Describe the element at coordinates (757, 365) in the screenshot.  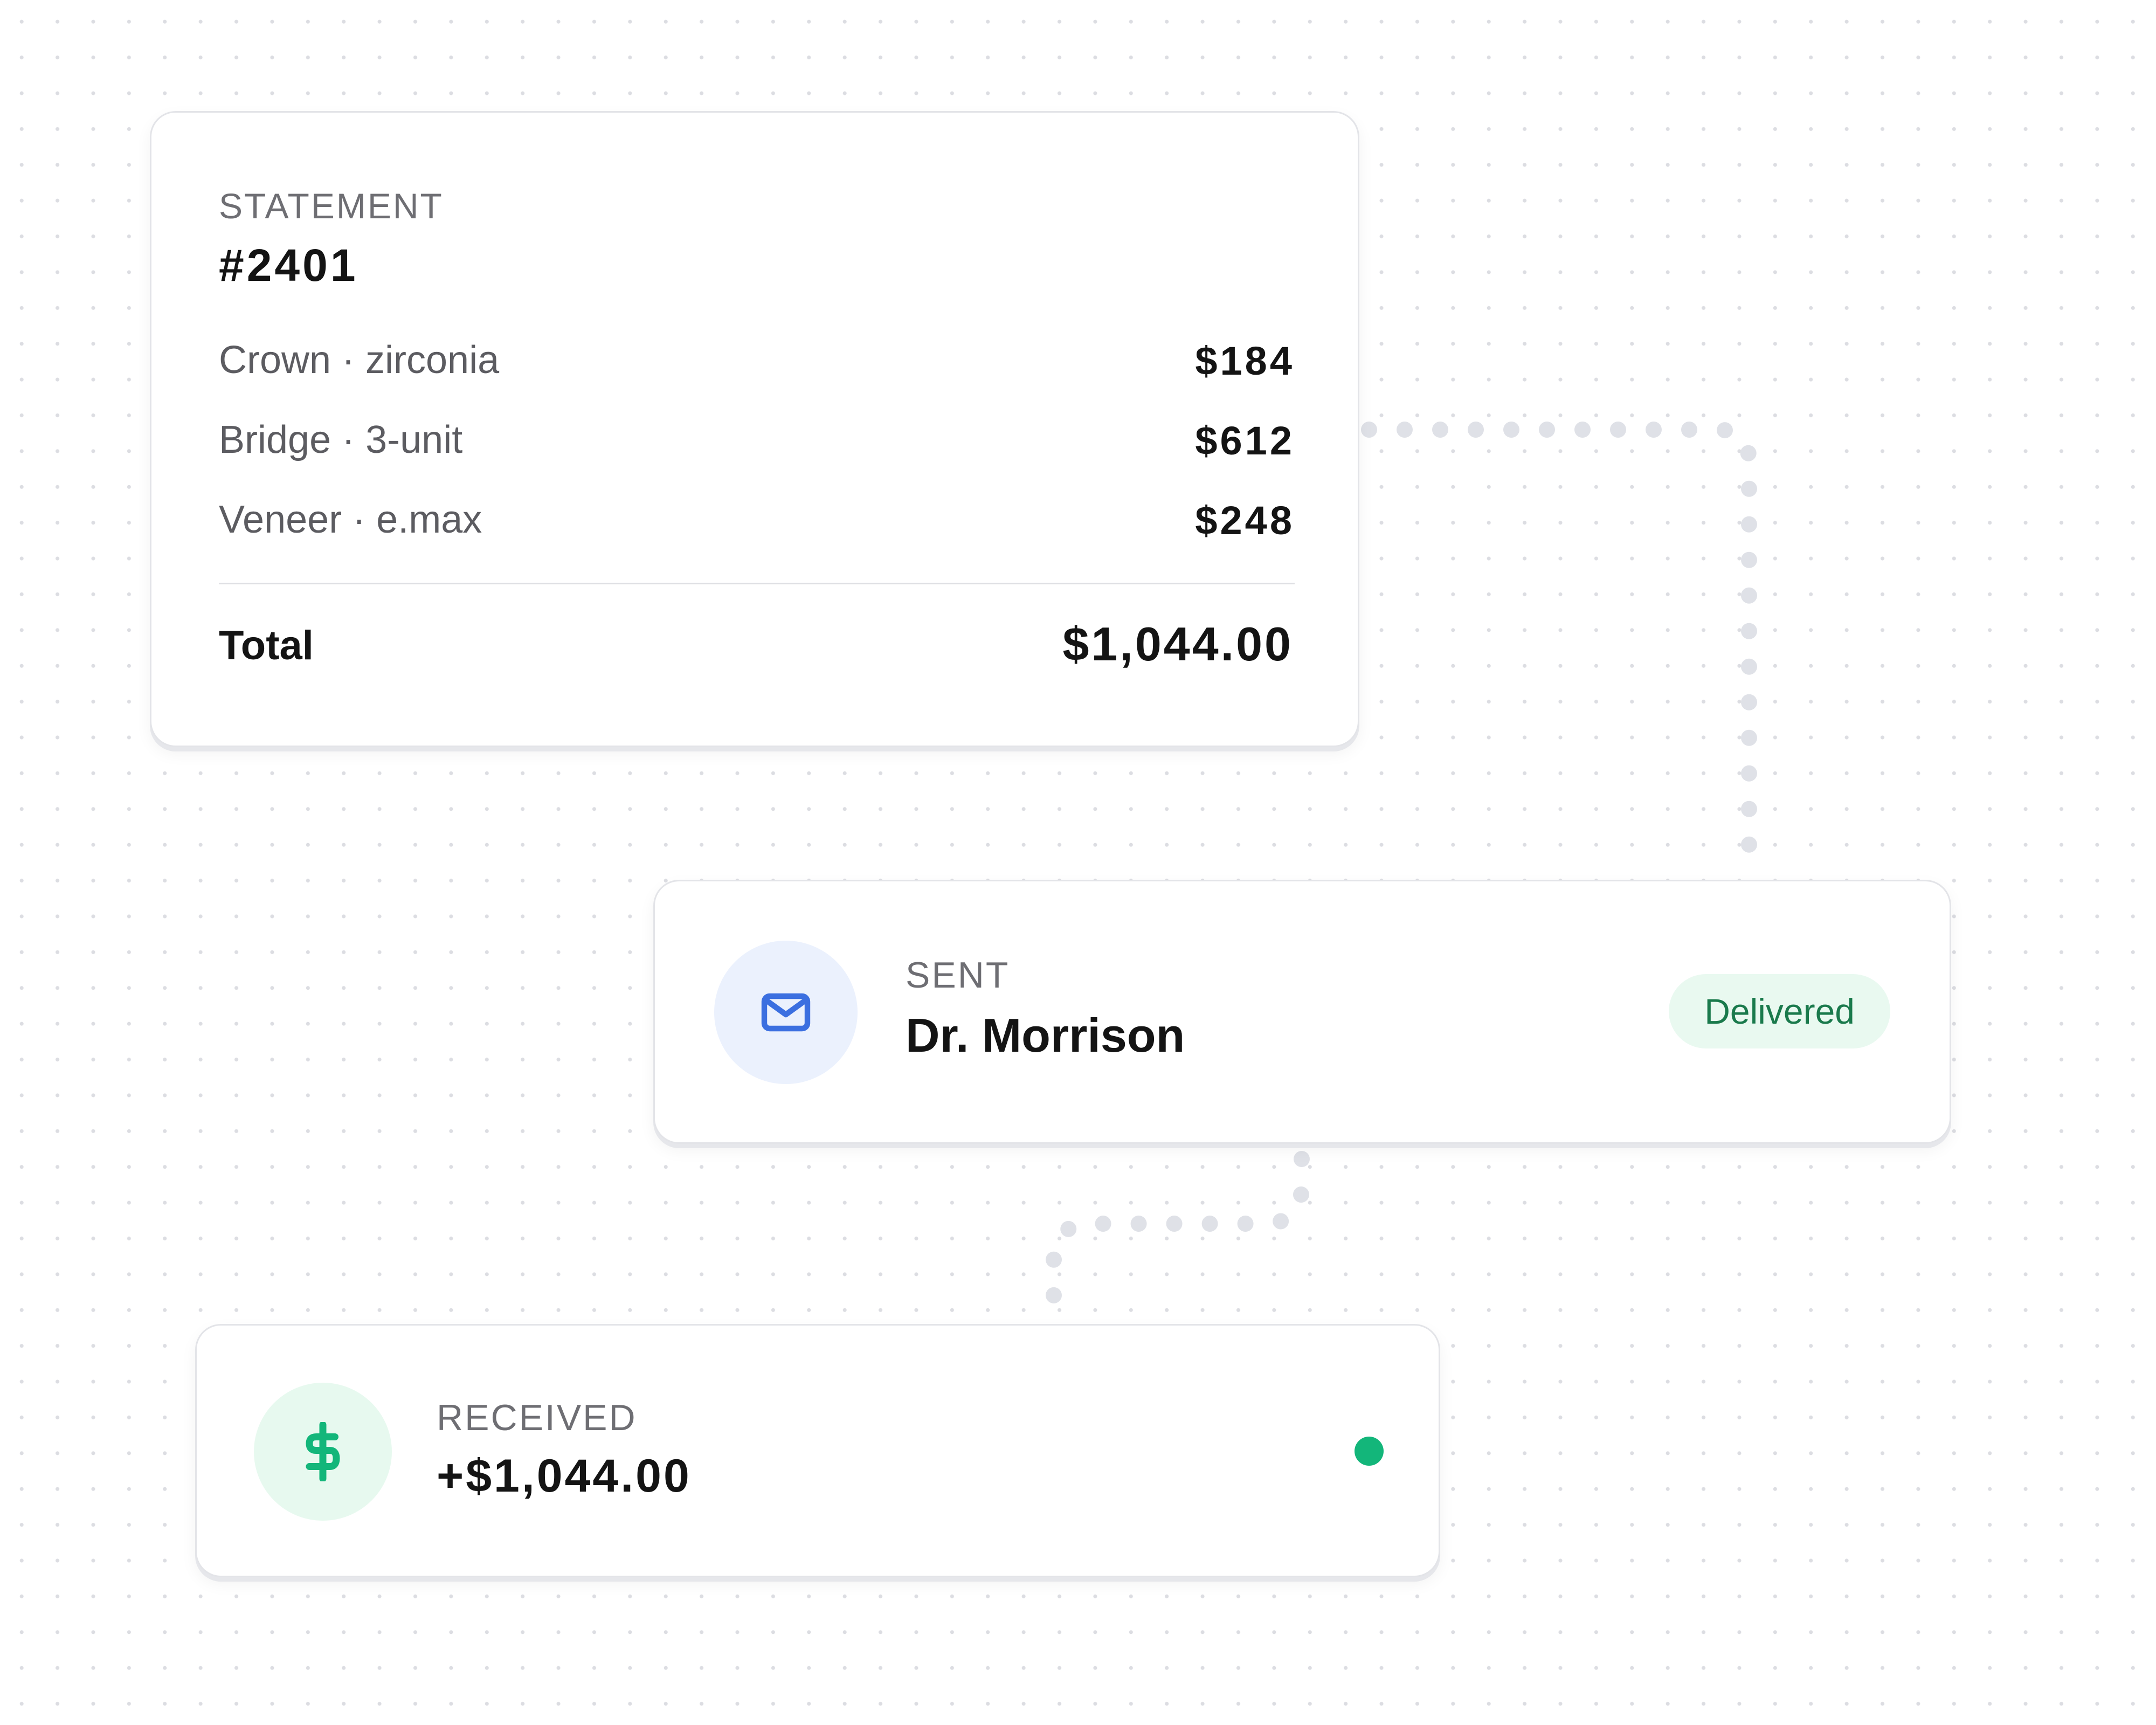
I see `line-item: Crown · zirconia $184` at that location.